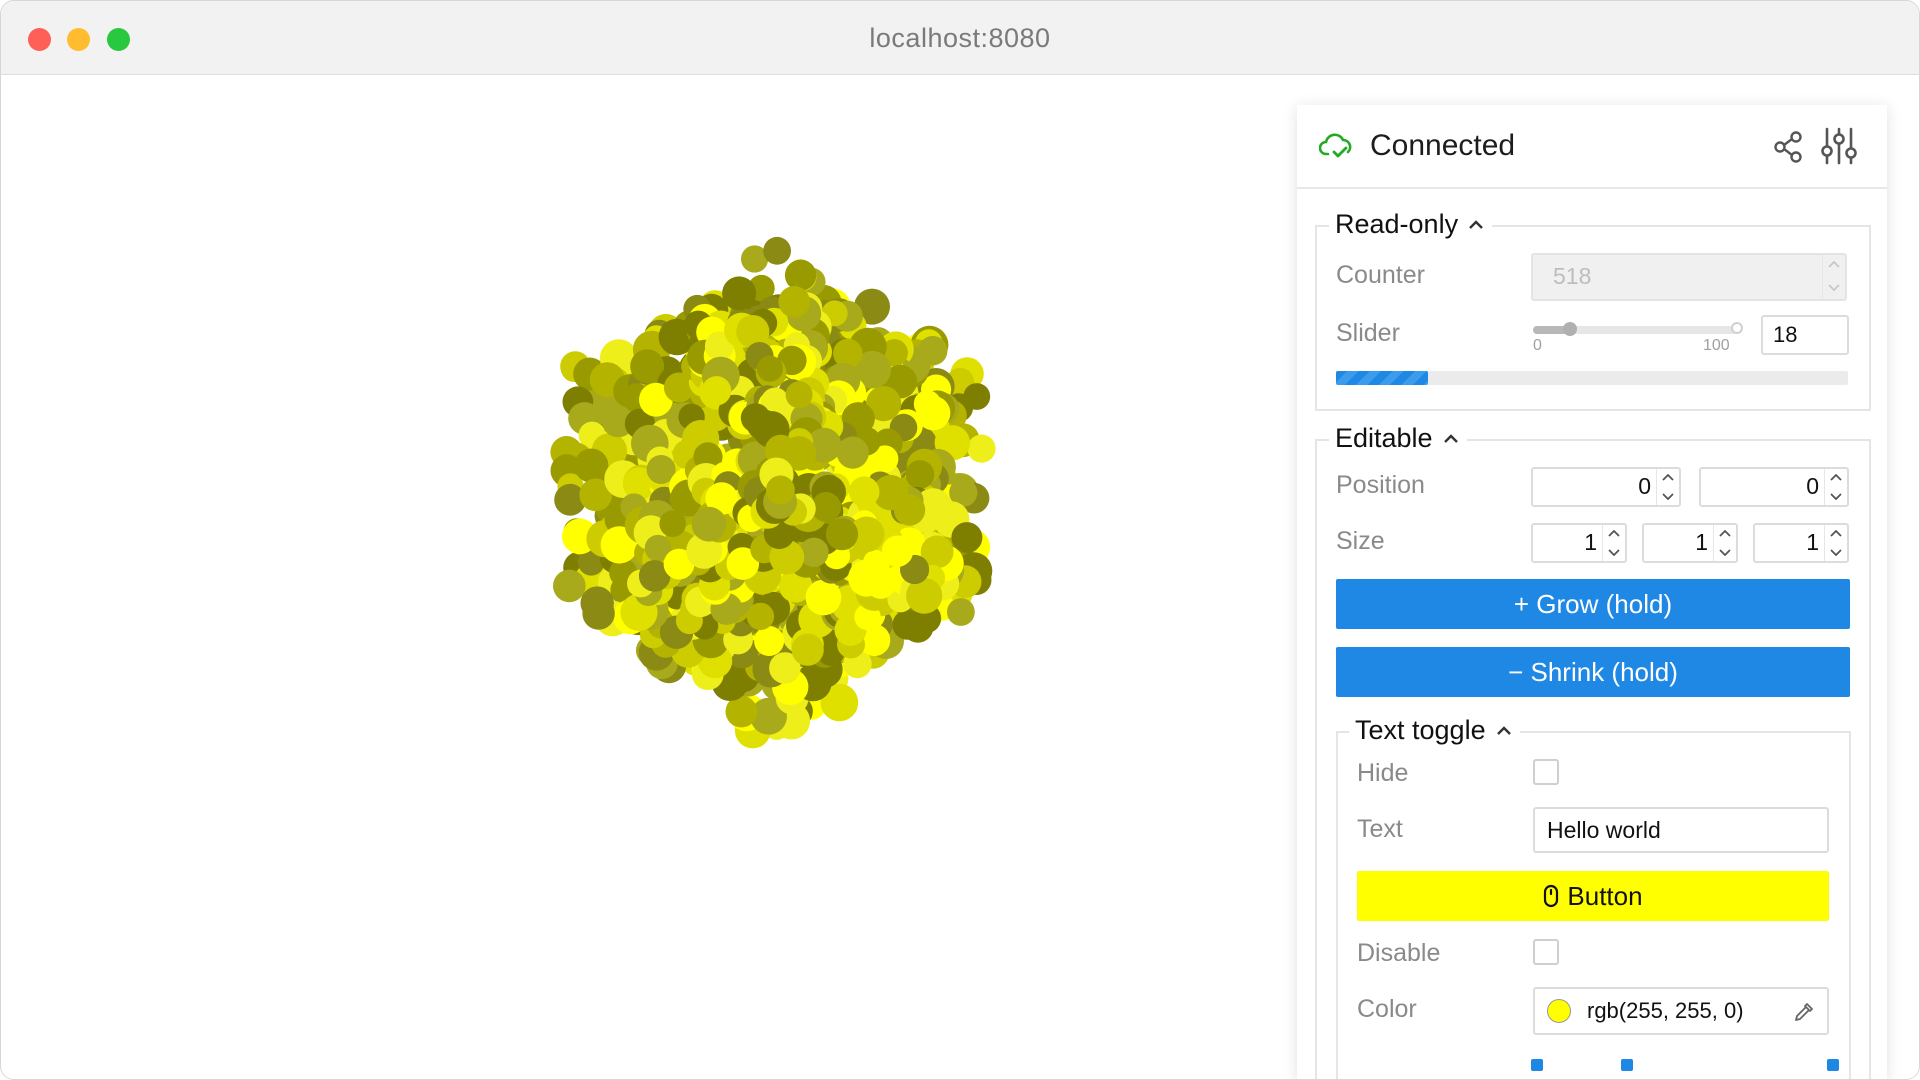 This screenshot has height=1080, width=1920. Describe the element at coordinates (1569, 329) in the screenshot. I see `slider-thumb` at that location.